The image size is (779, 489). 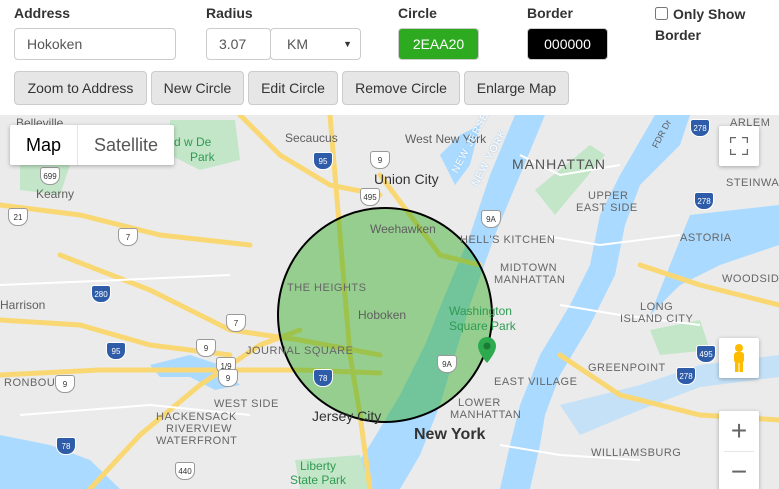 What do you see at coordinates (516, 88) in the screenshot?
I see `enlarge-map-button: Enlarge Map` at bounding box center [516, 88].